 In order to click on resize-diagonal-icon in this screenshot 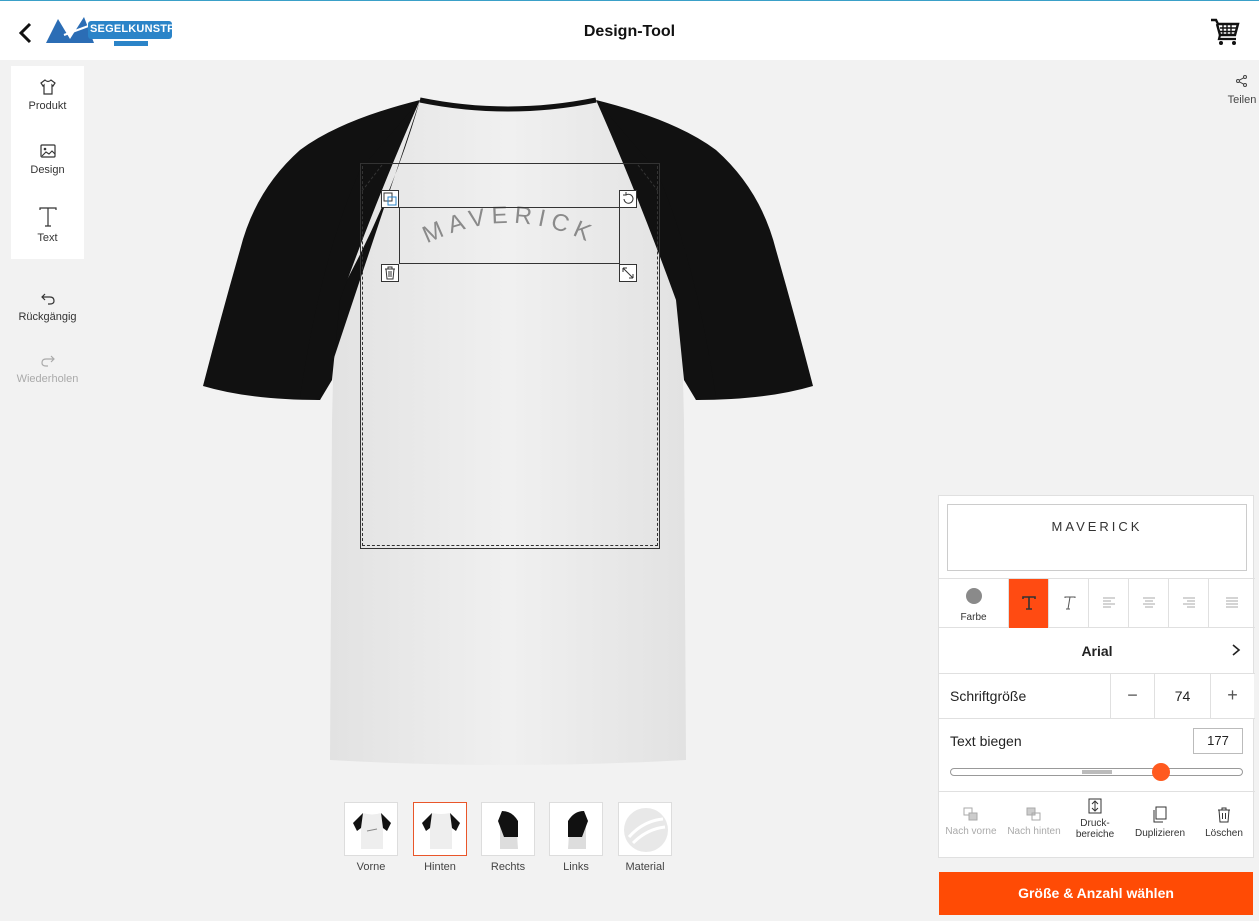, I will do `click(628, 273)`.